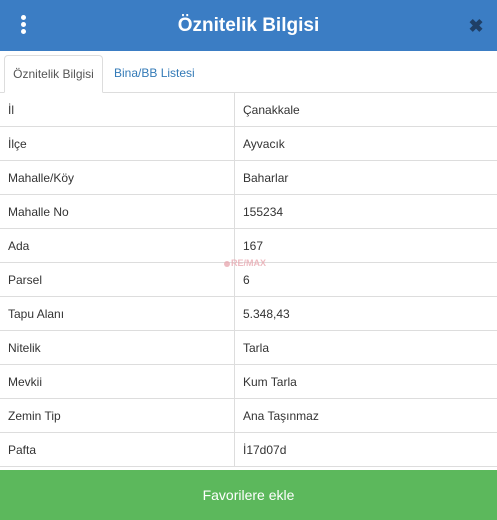 This screenshot has height=520, width=497. What do you see at coordinates (227, 264) in the screenshot?
I see `balloon-icon` at bounding box center [227, 264].